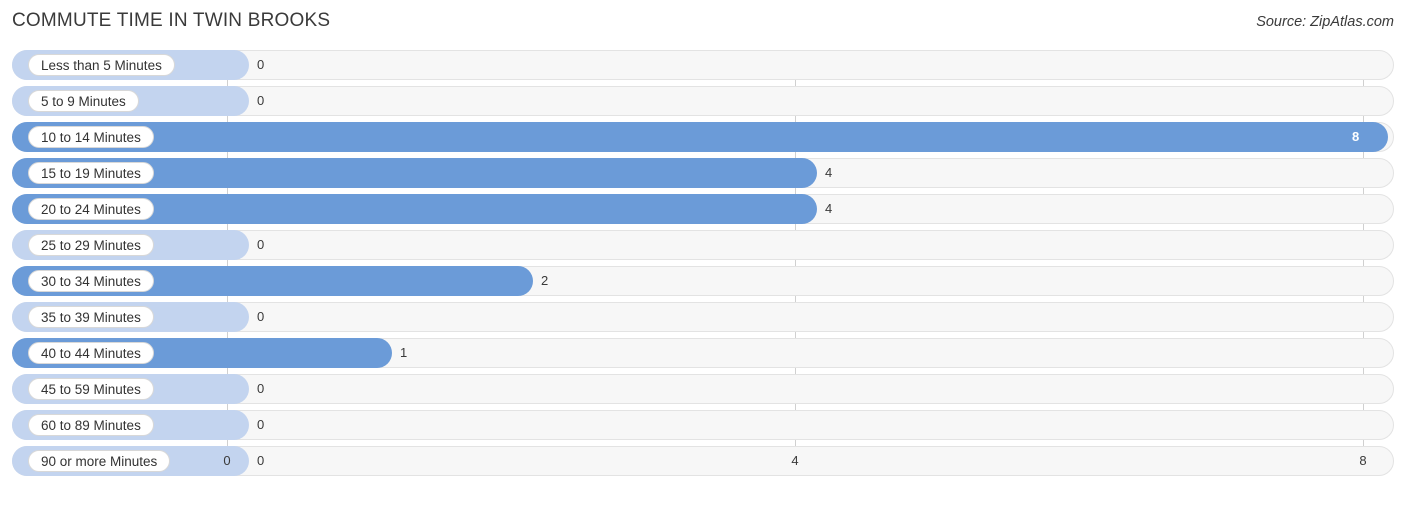 The width and height of the screenshot is (1406, 523). What do you see at coordinates (91, 353) in the screenshot?
I see `category-label: 40 to 44 Minutes` at bounding box center [91, 353].